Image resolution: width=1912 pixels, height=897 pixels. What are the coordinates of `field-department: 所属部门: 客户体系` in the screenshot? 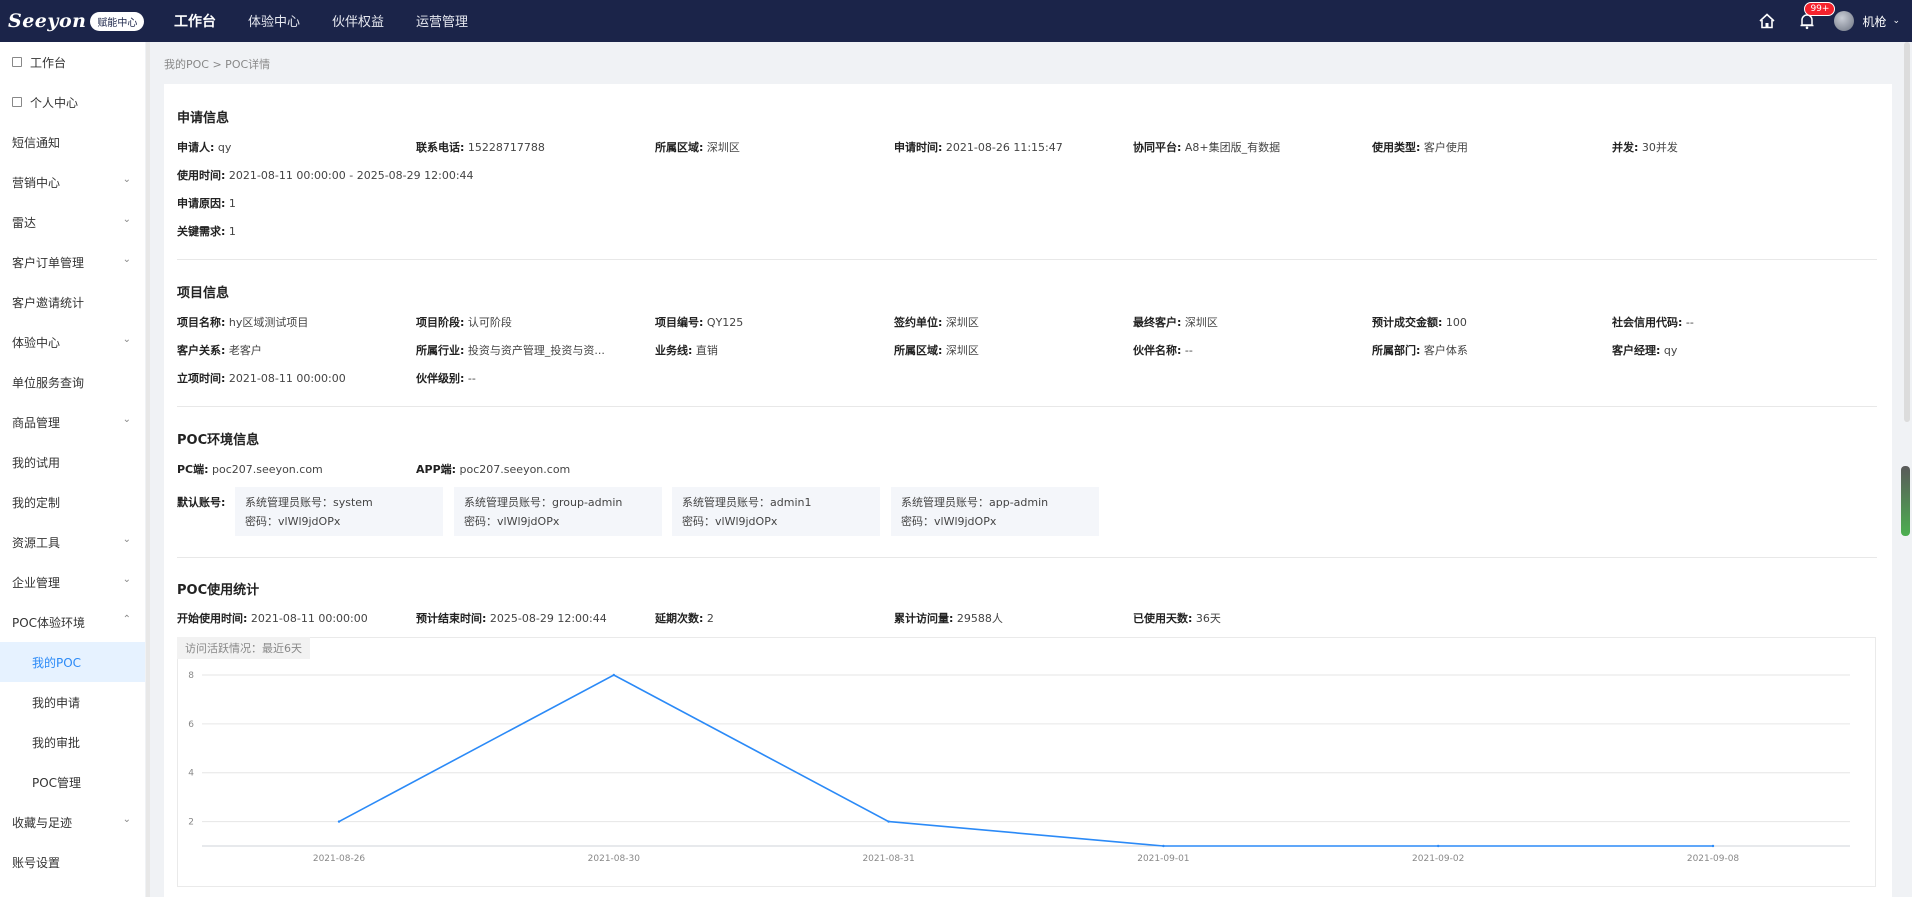 It's located at (1420, 350).